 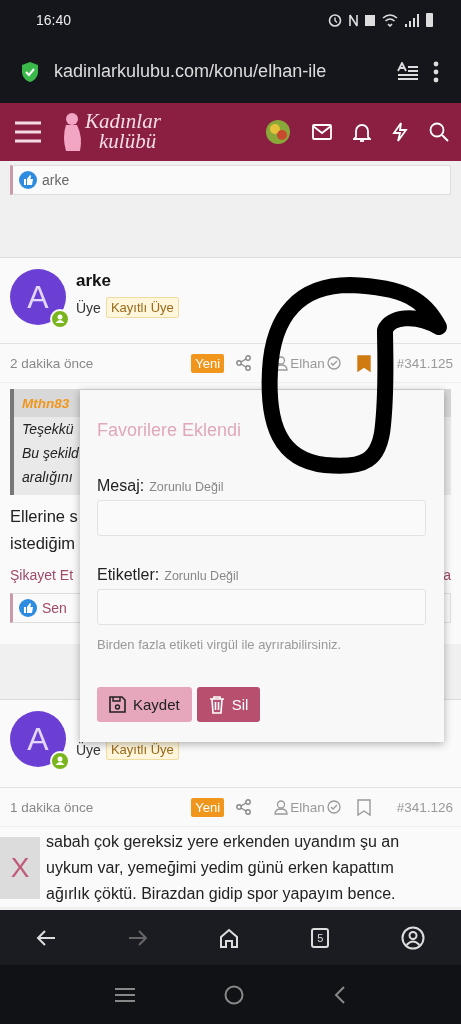 What do you see at coordinates (408, 71) in the screenshot?
I see `reader-mode-icon` at bounding box center [408, 71].